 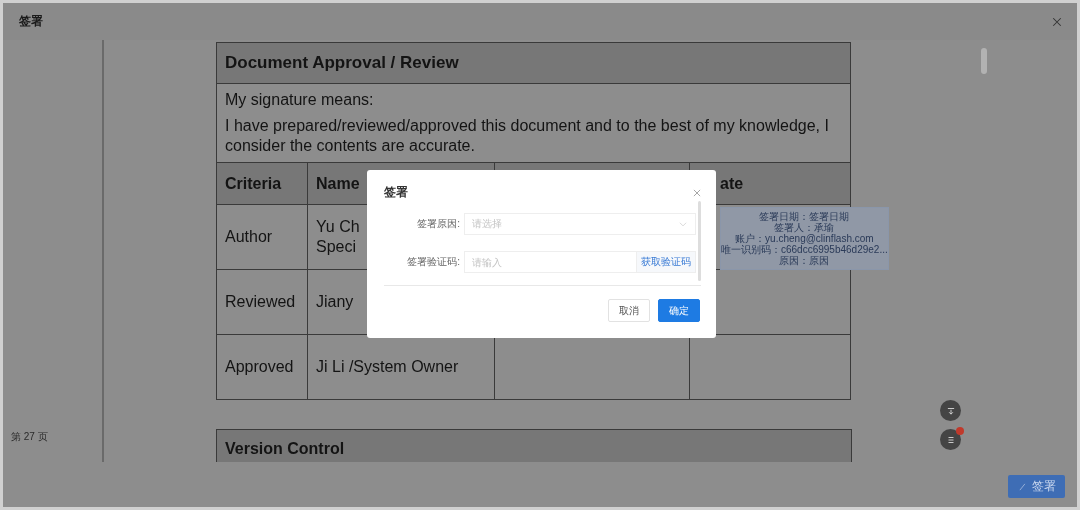 I want to click on table-cell: Ji Li /System Owner, so click(x=387, y=366).